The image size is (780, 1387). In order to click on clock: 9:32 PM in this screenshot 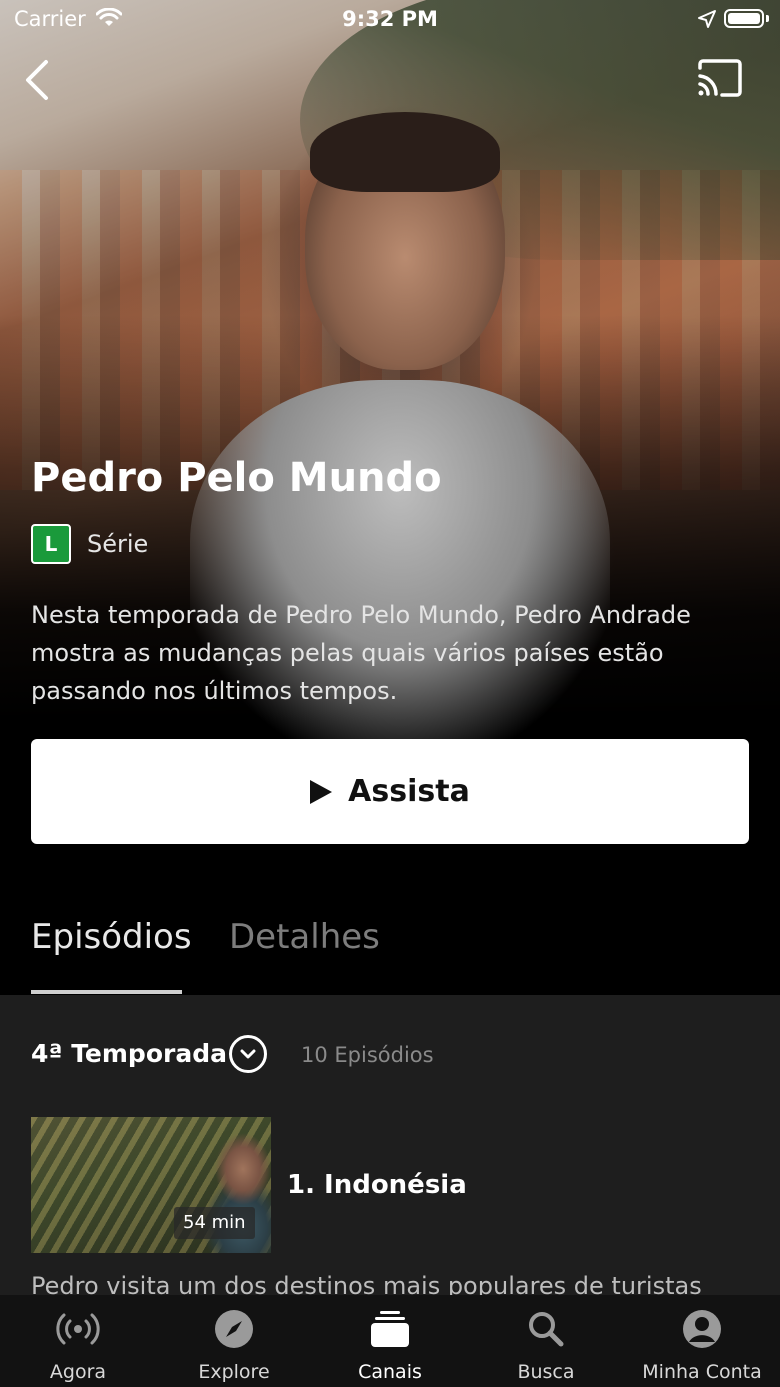, I will do `click(390, 19)`.